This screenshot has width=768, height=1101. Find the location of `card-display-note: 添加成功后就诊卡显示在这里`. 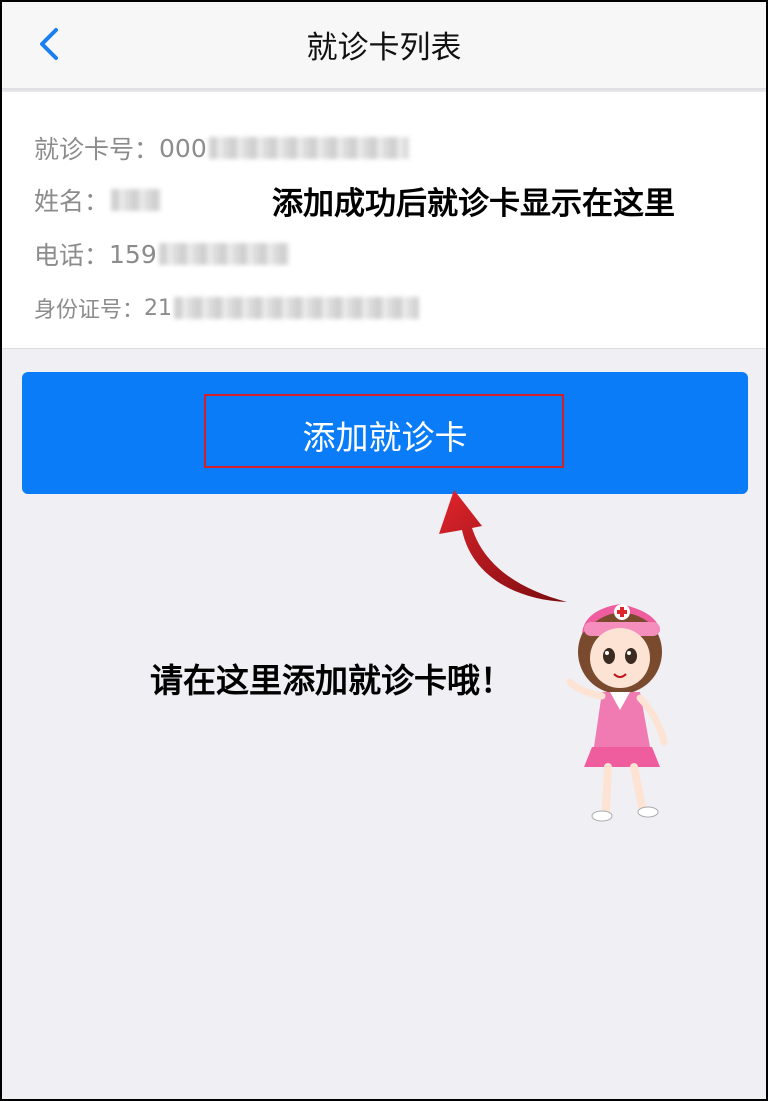

card-display-note: 添加成功后就诊卡显示在这里 is located at coordinates (473, 204).